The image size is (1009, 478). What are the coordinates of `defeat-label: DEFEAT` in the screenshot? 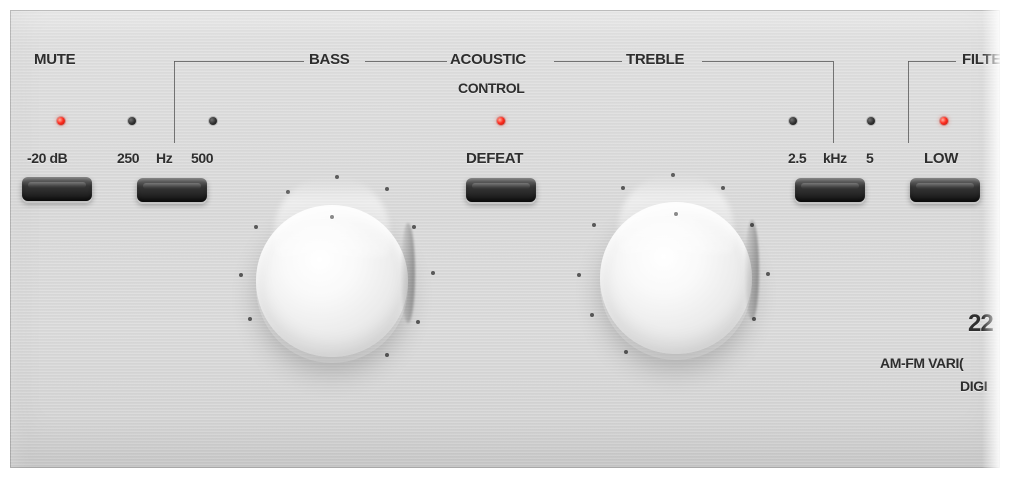 It's located at (495, 158).